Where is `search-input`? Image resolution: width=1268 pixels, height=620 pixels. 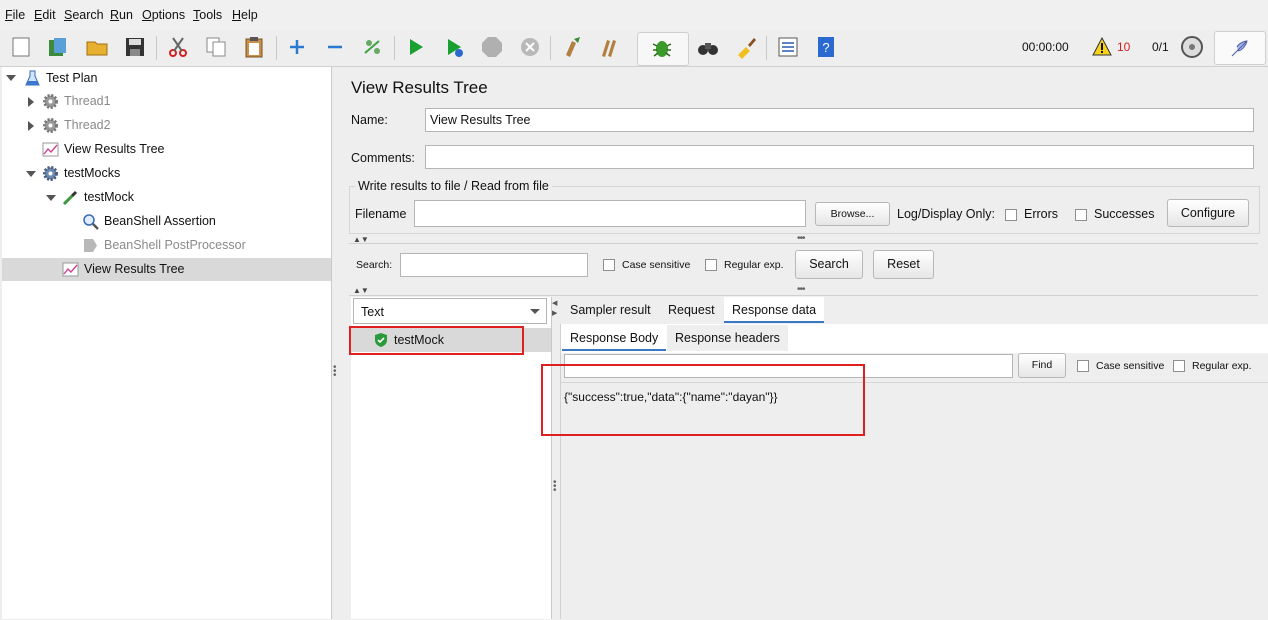
search-input is located at coordinates (494, 265).